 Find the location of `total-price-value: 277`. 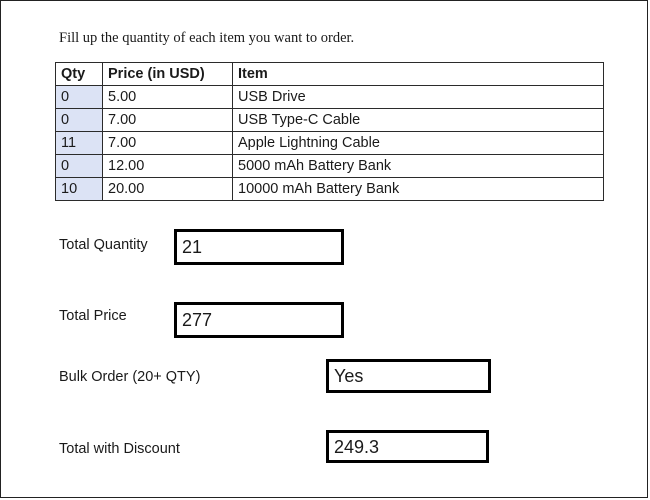

total-price-value: 277 is located at coordinates (197, 320).